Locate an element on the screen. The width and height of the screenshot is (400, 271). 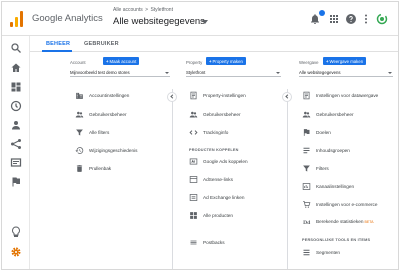
analytics-logo-icon is located at coordinates (17, 19).